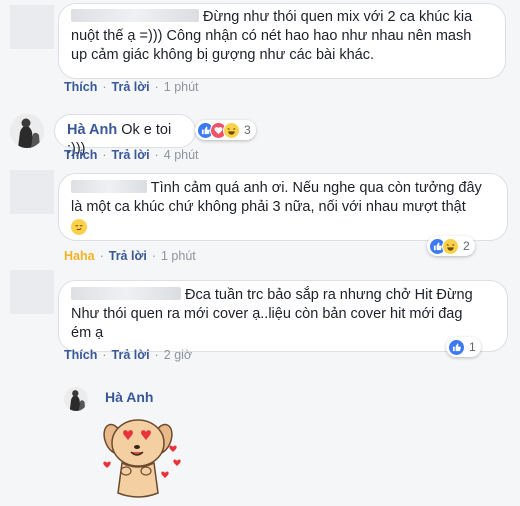  I want to click on comment-actions: Thích · Trả lời · 4 phút, so click(131, 155).